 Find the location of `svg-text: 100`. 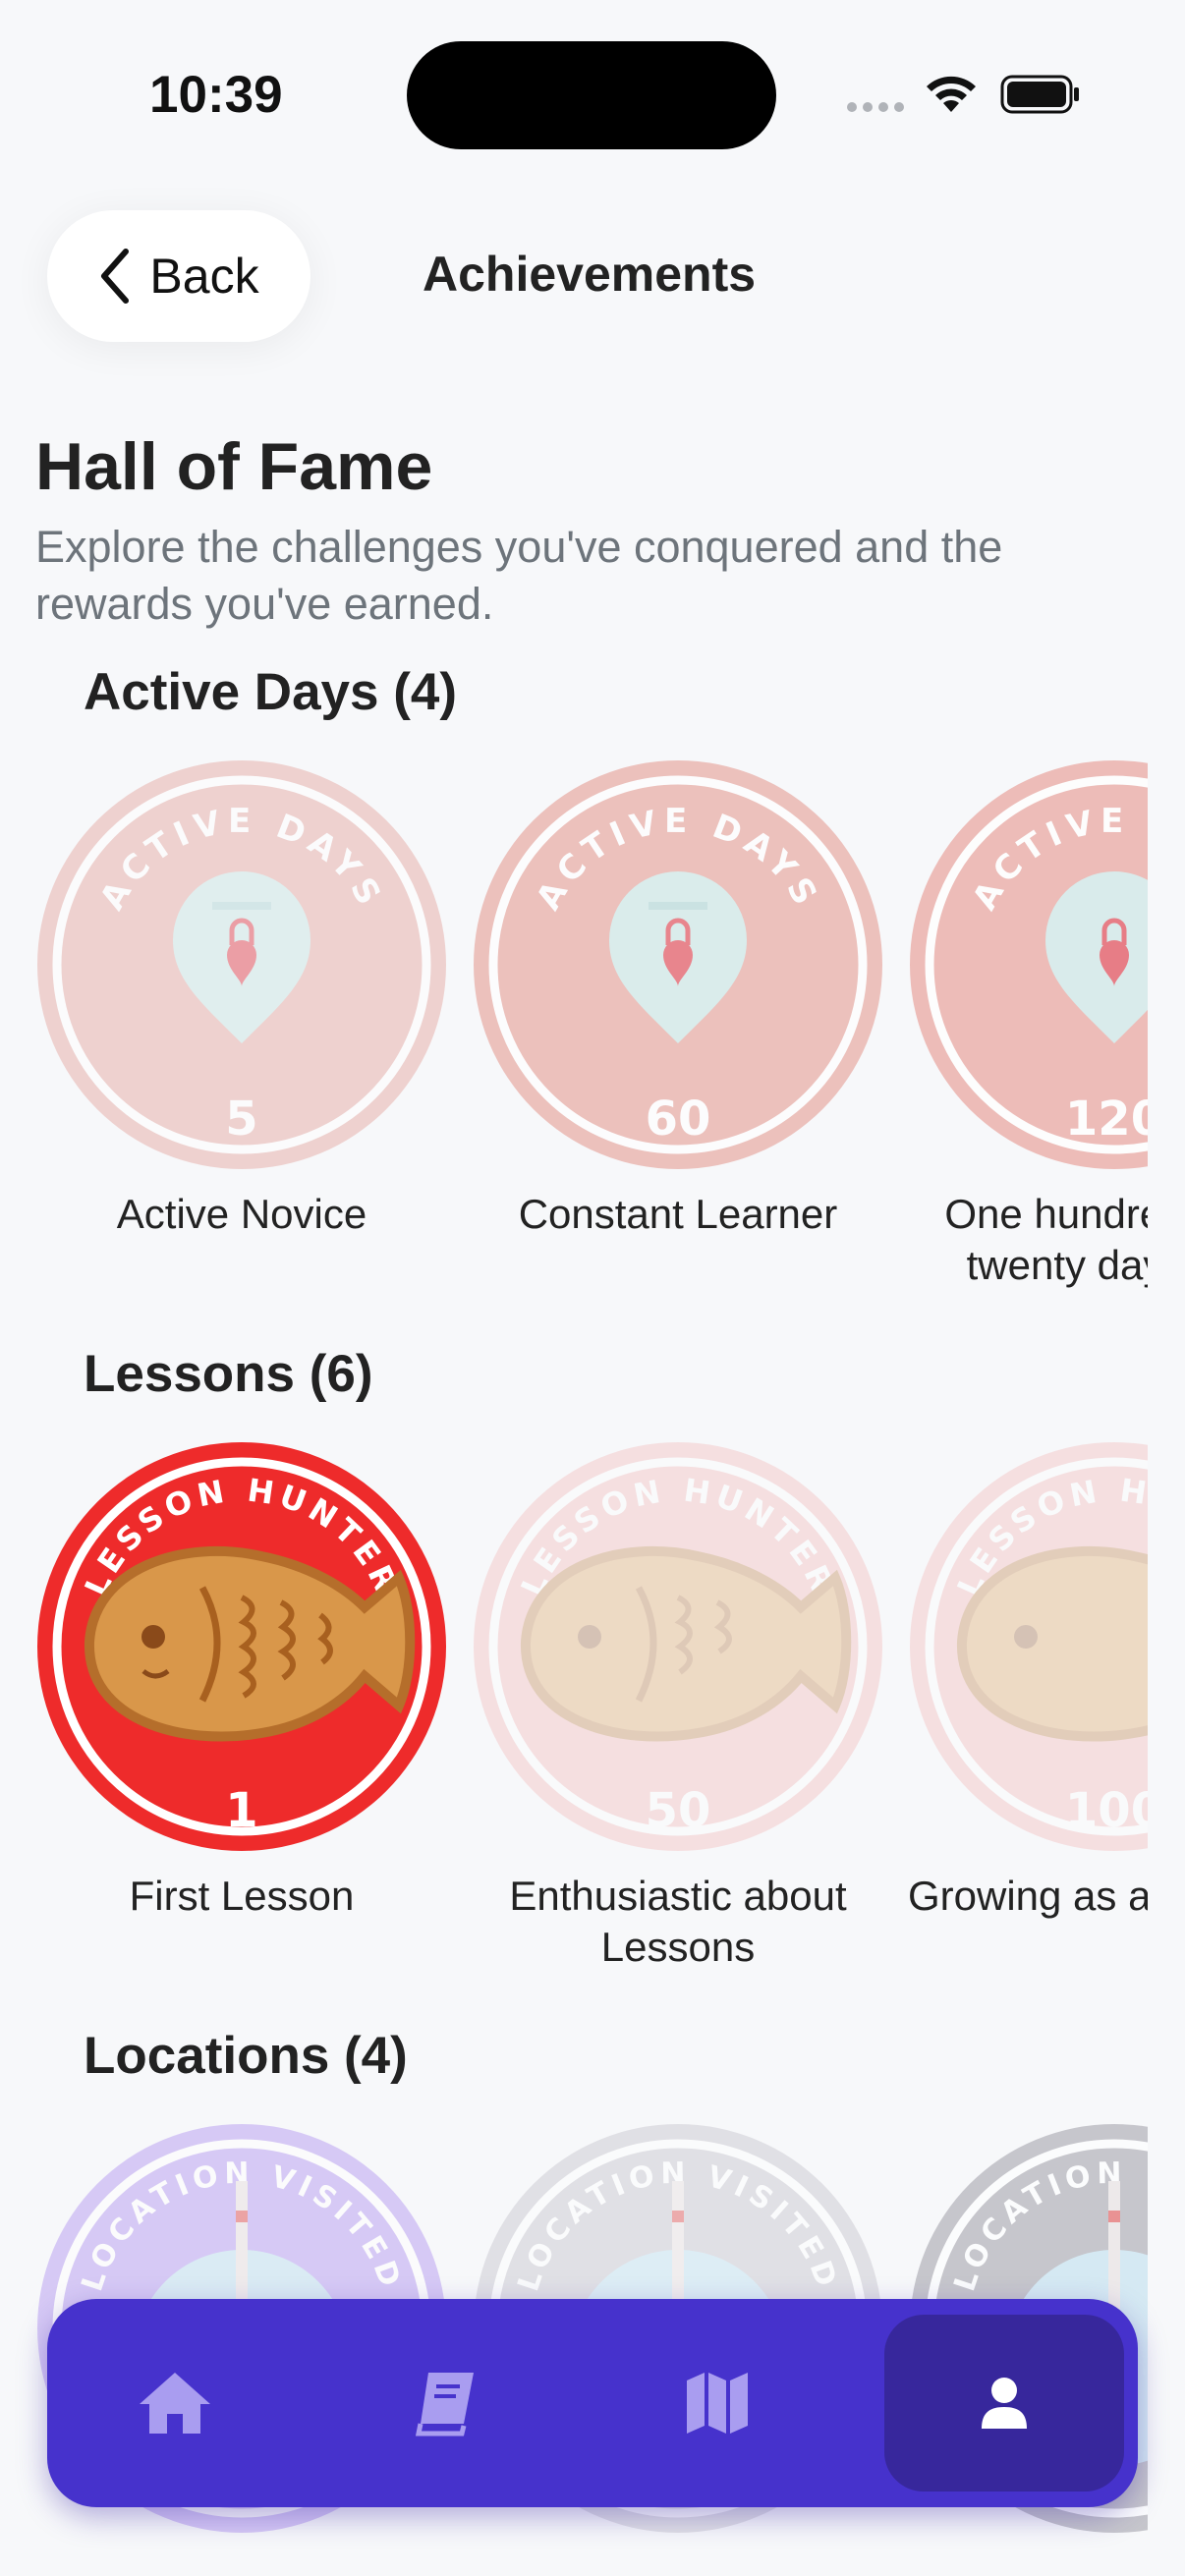

svg-text: 100 is located at coordinates (1107, 1810).